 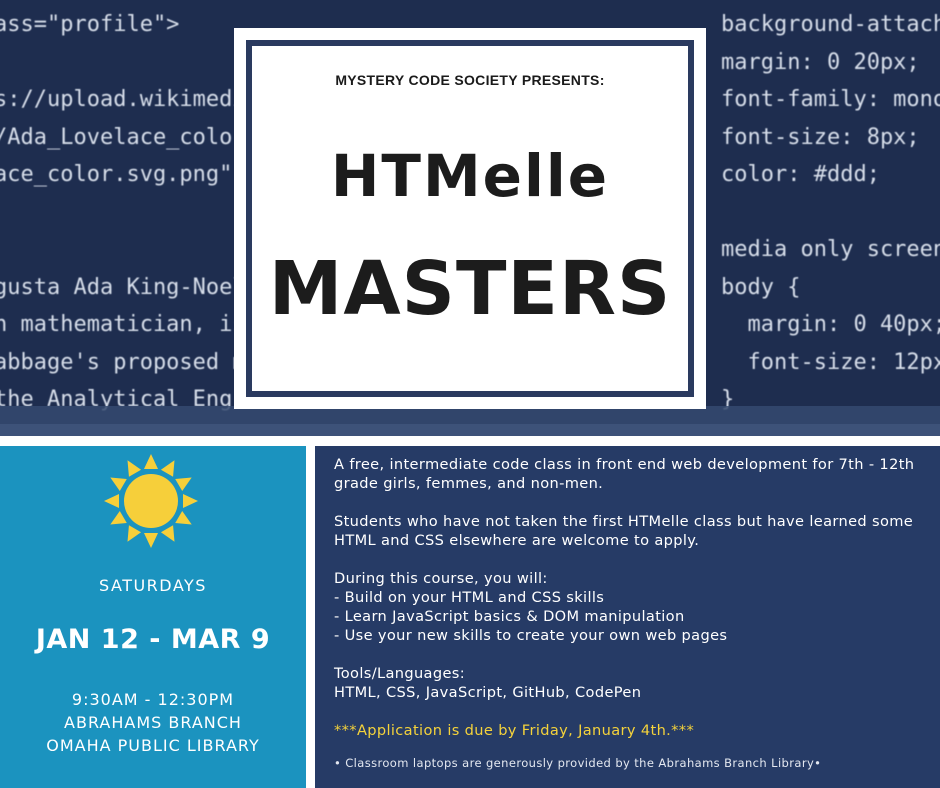 What do you see at coordinates (400, 673) in the screenshot?
I see `tools-heading: Tools/Languages:` at bounding box center [400, 673].